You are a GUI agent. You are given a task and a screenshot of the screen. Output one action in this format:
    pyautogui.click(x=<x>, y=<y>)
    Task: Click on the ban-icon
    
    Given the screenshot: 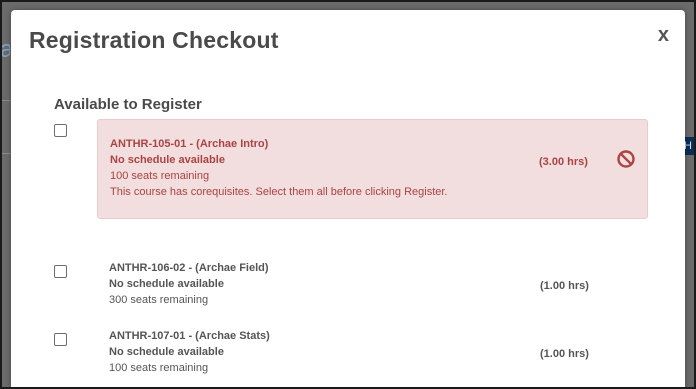 What is the action you would take?
    pyautogui.click(x=626, y=159)
    